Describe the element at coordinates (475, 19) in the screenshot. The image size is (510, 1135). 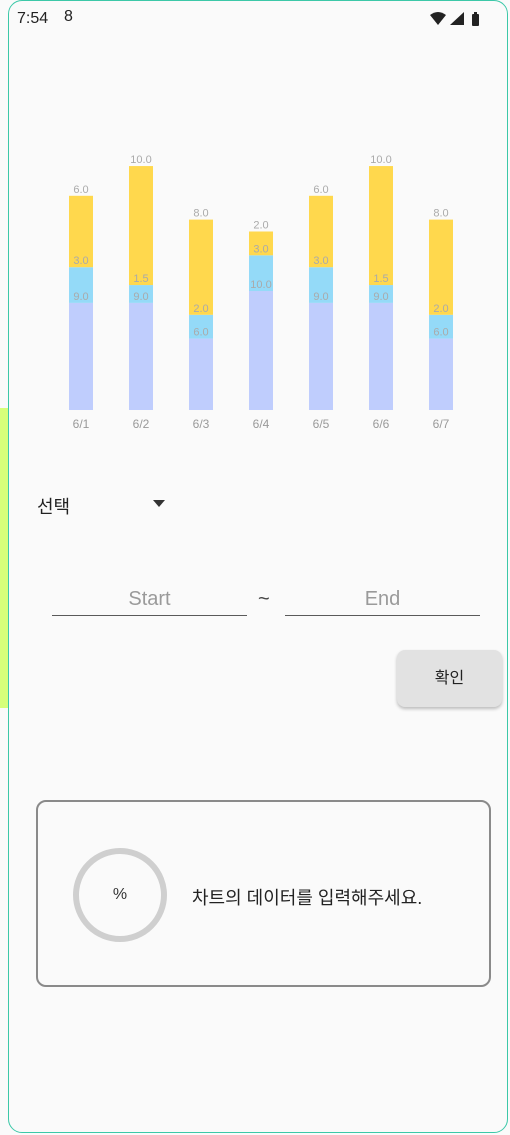
I see `battery-icon` at that location.